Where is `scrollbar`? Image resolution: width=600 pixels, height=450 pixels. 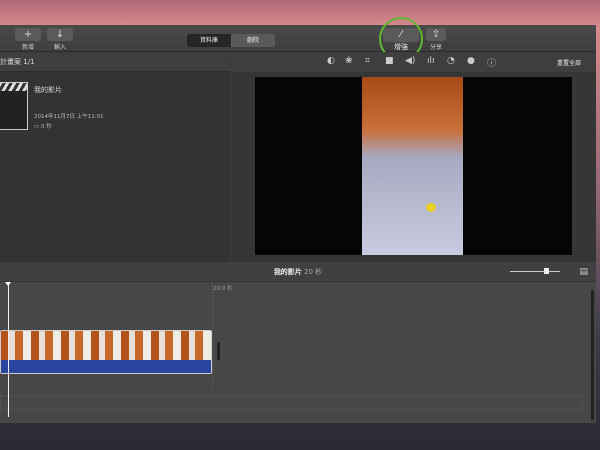 scrollbar is located at coordinates (592, 355).